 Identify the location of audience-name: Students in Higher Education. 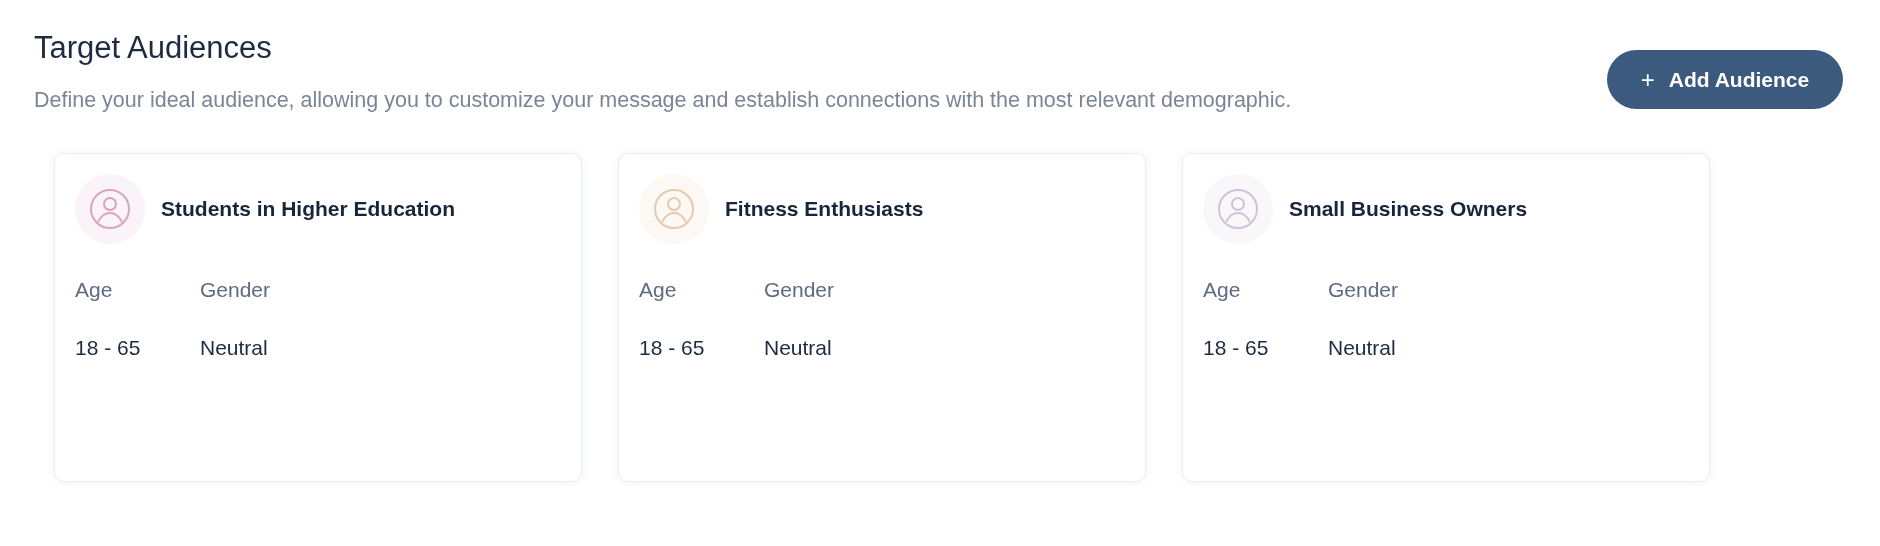
(308, 209).